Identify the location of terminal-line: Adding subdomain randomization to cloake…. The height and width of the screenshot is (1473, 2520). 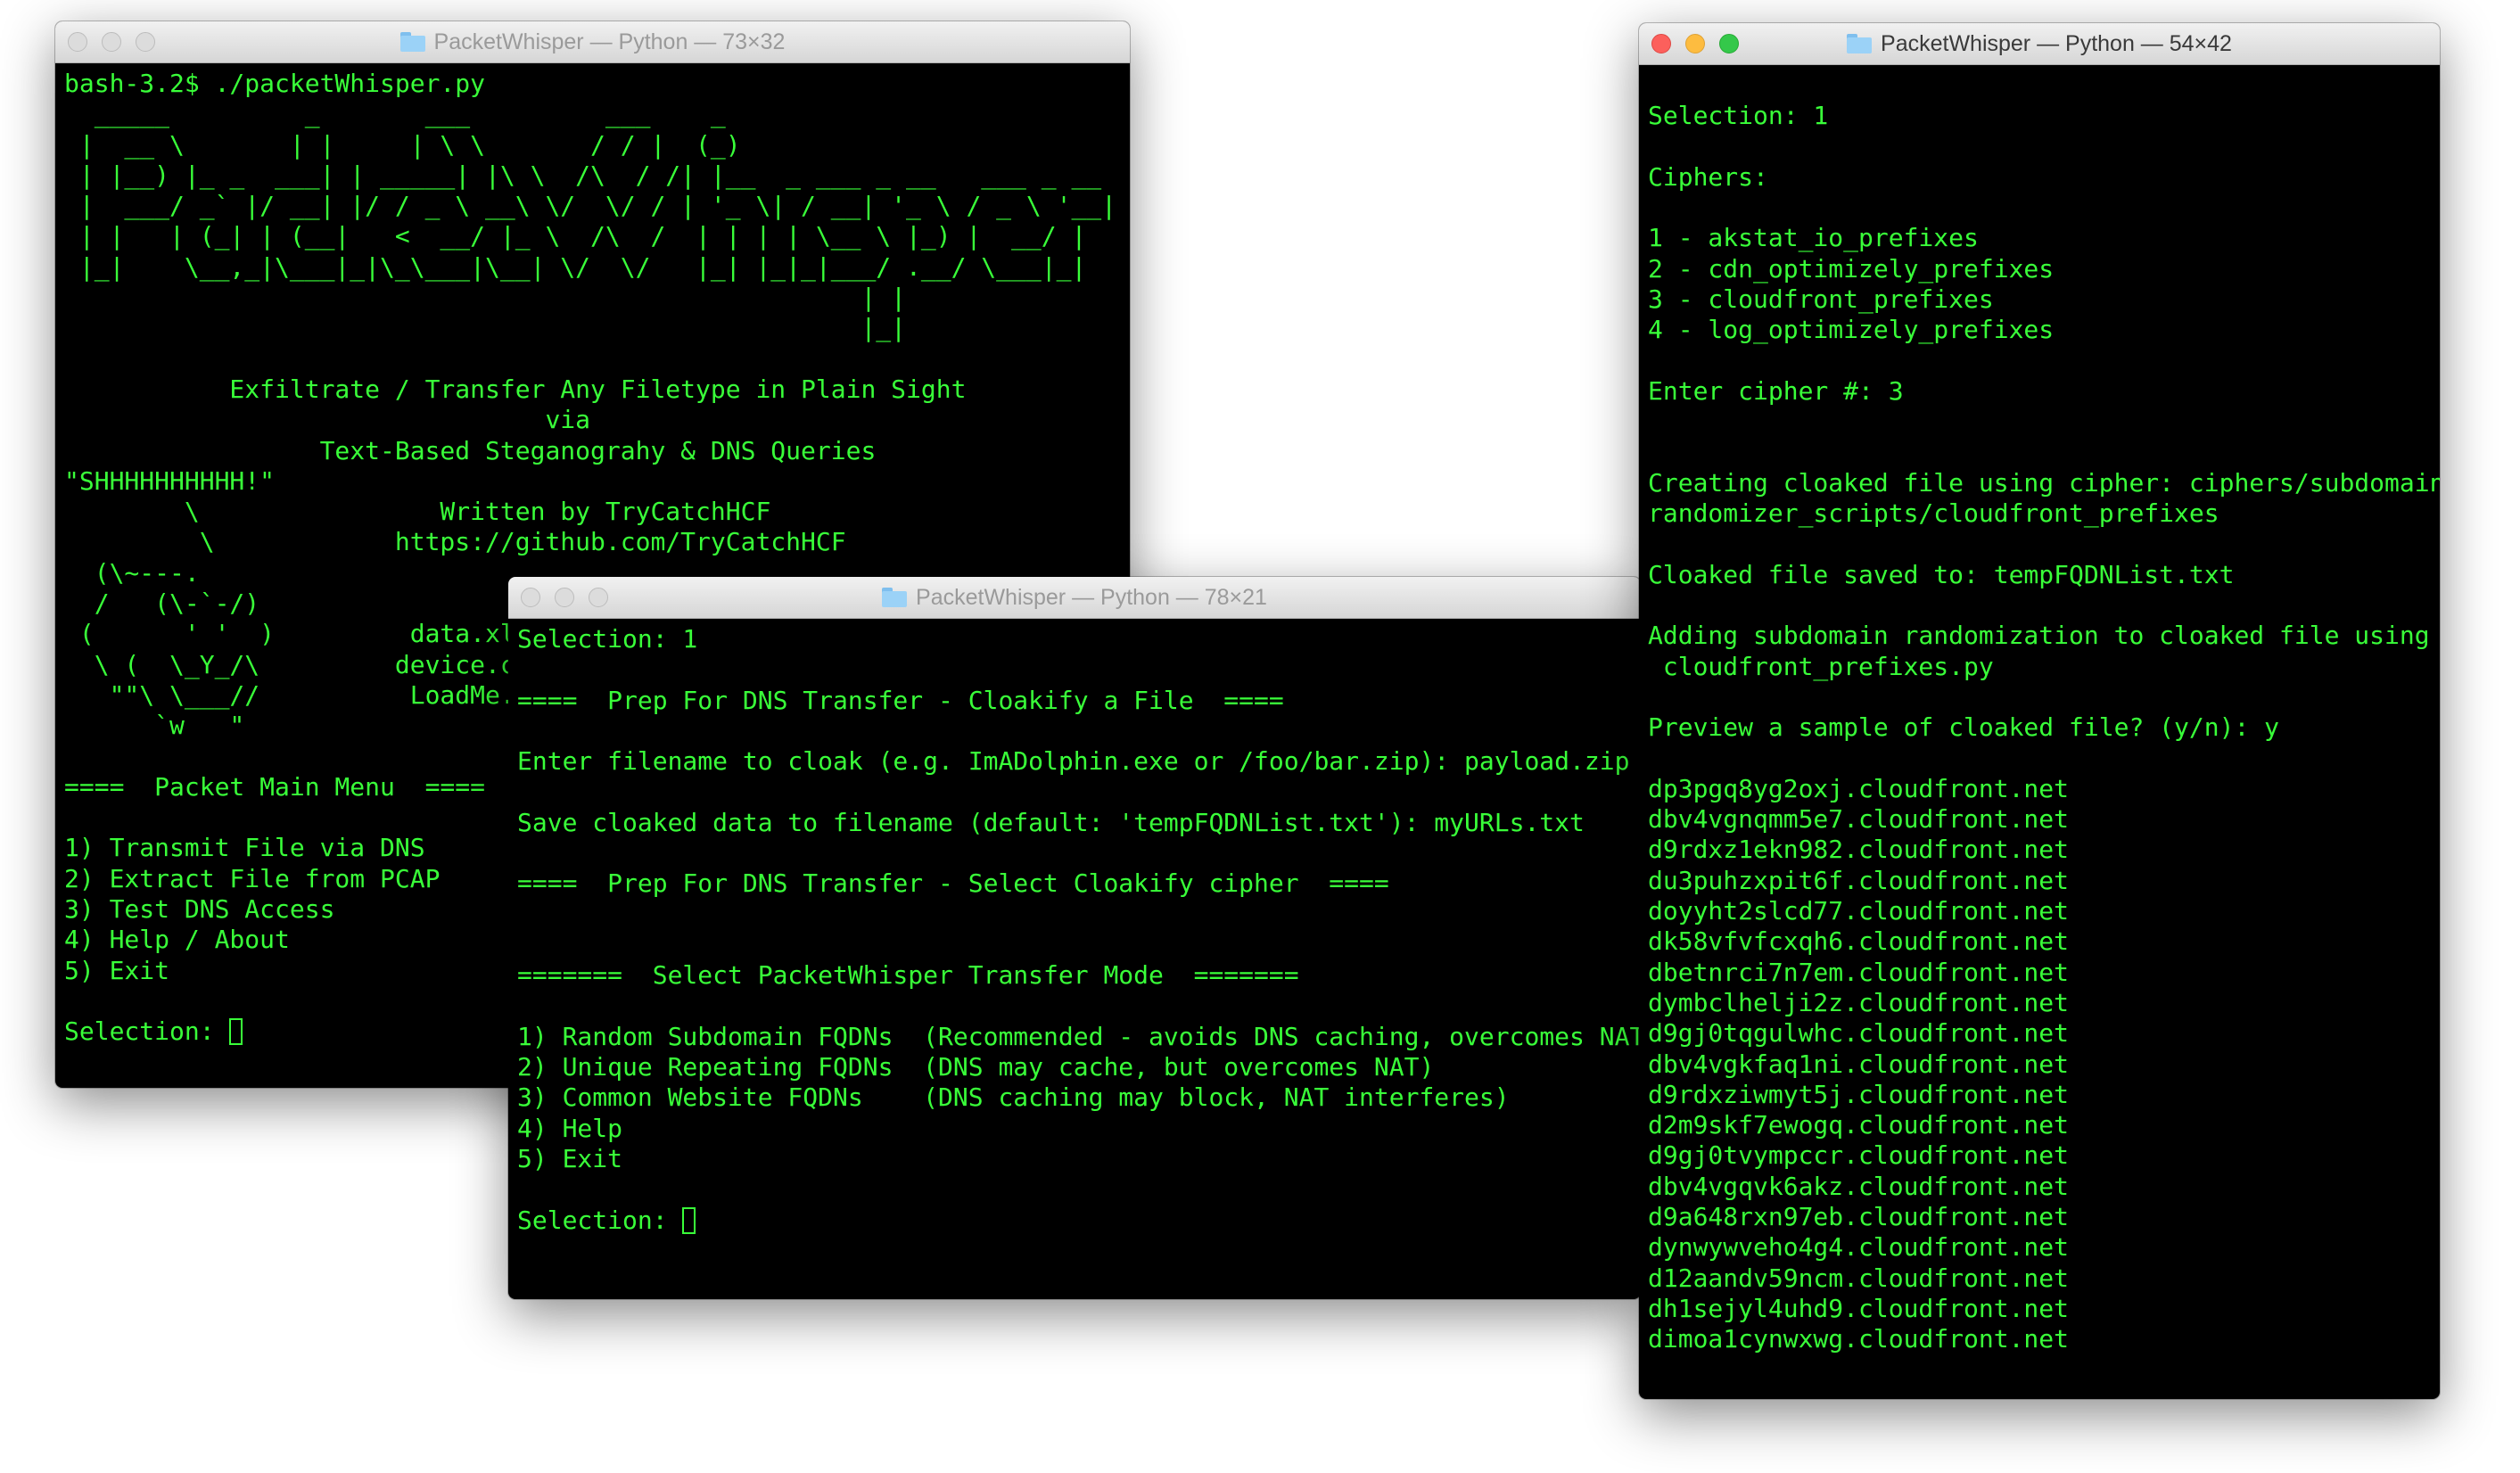
(2044, 636).